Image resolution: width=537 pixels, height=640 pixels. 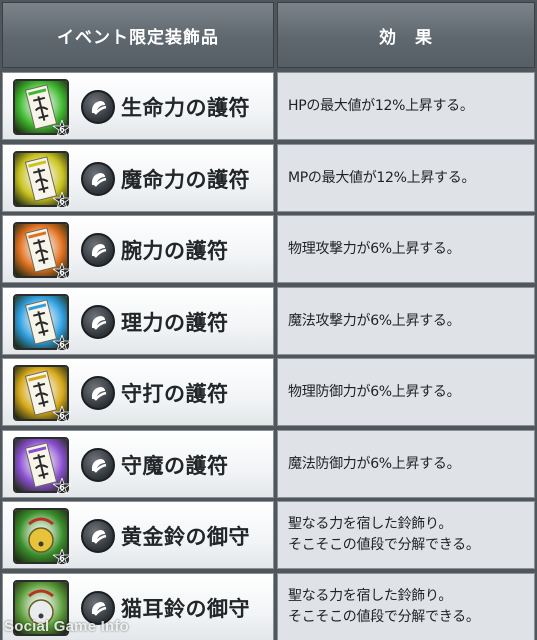 I want to click on table-row: 6 黄金鈴の御守 聖なる力を宿した鈴飾り。 そこそこの値段で分解できる。, so click(x=268, y=535).